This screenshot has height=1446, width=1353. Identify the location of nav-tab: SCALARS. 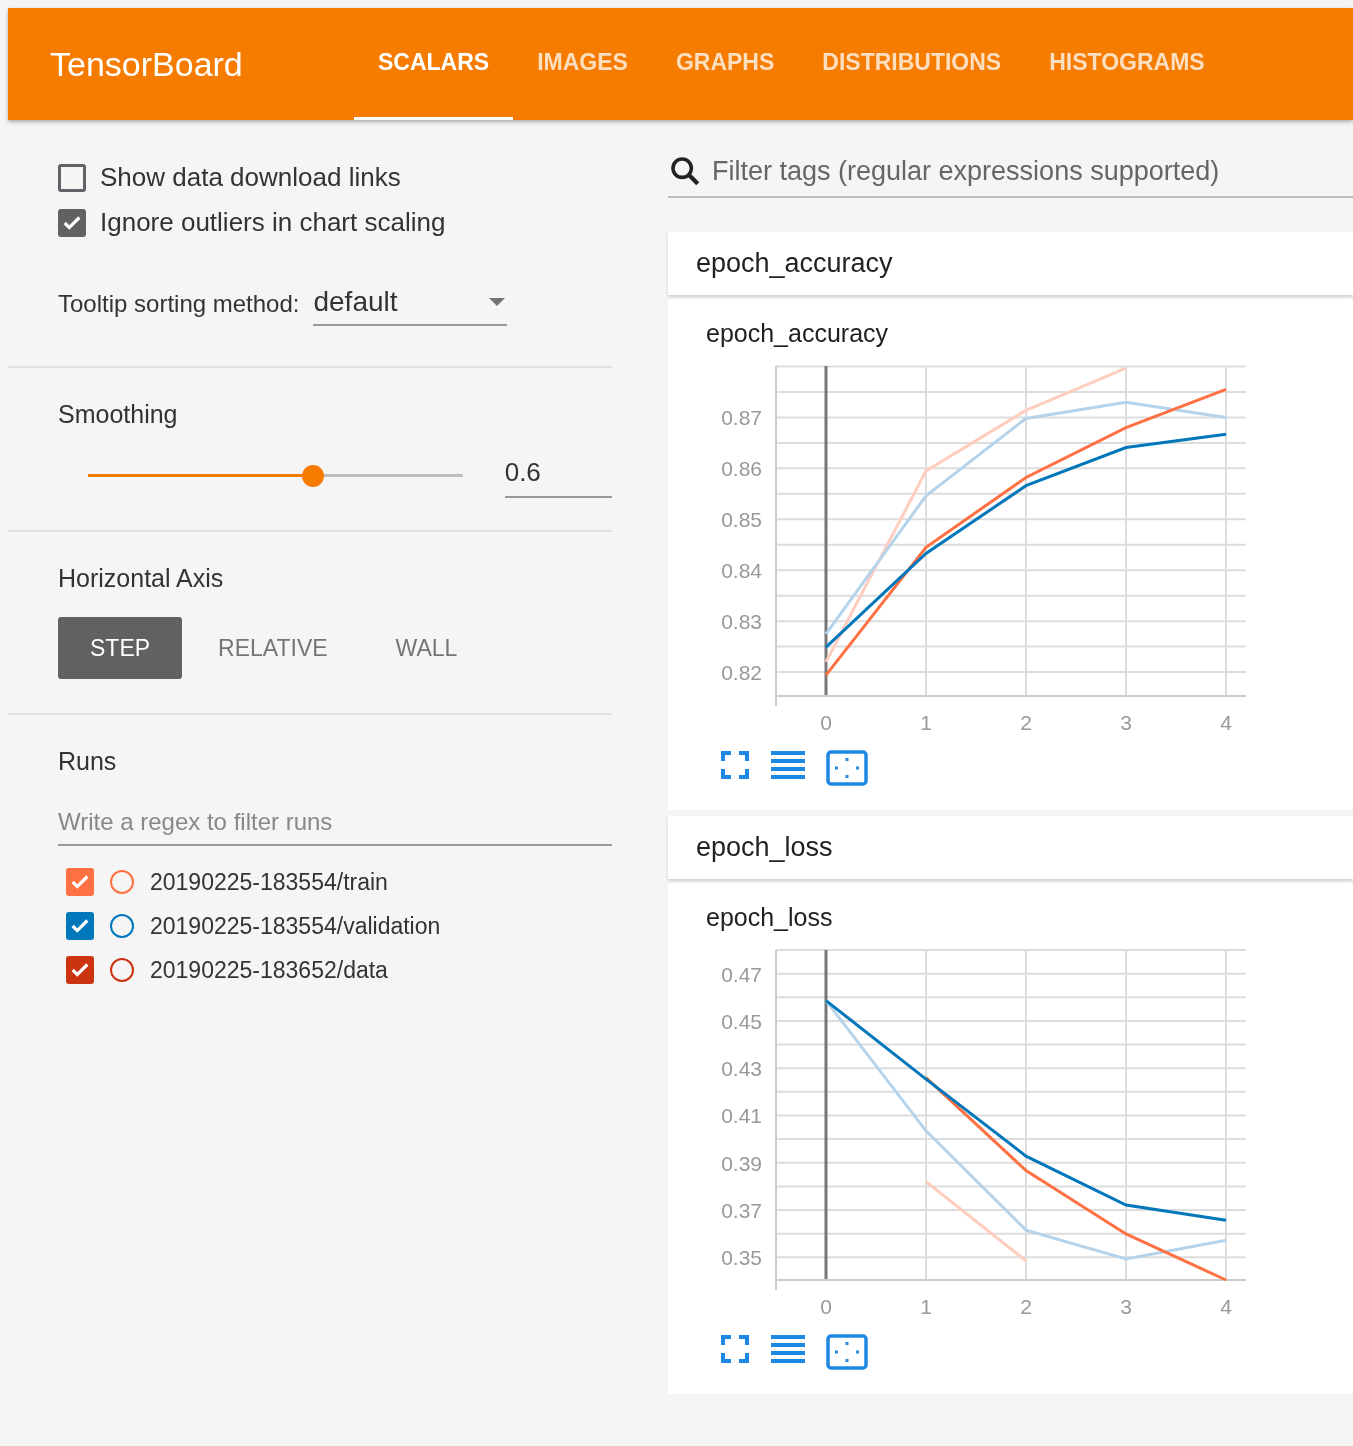
(434, 64).